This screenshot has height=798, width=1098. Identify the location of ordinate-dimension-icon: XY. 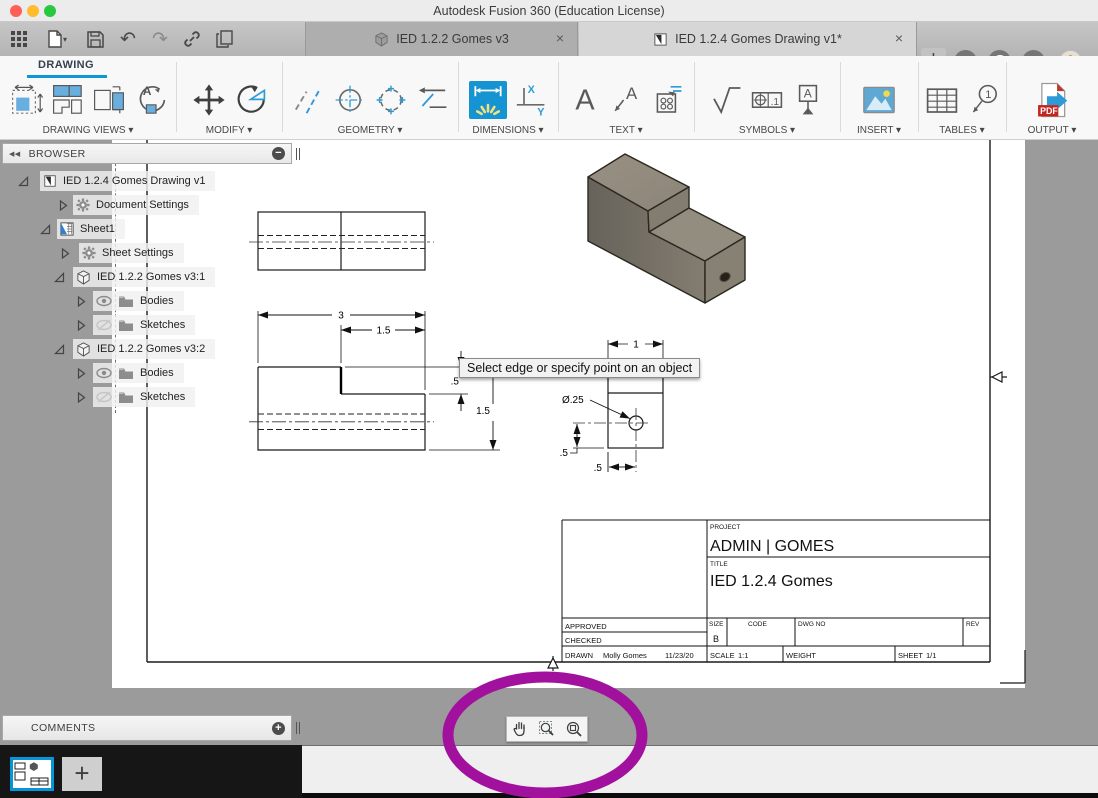
(530, 100).